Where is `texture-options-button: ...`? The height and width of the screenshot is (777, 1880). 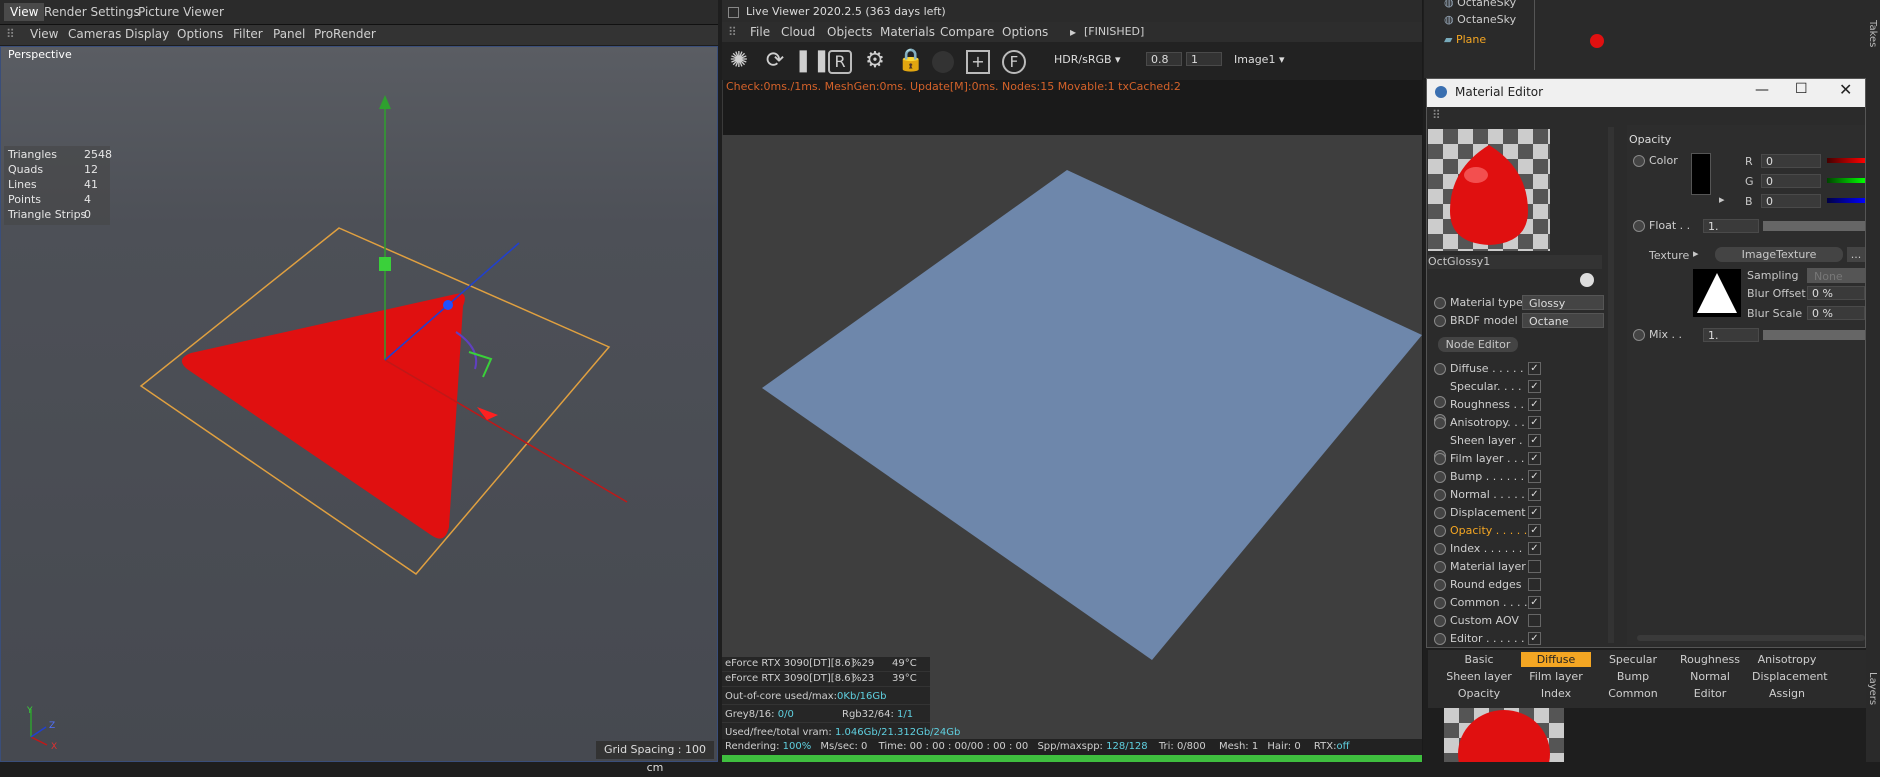 texture-options-button: ... is located at coordinates (1856, 254).